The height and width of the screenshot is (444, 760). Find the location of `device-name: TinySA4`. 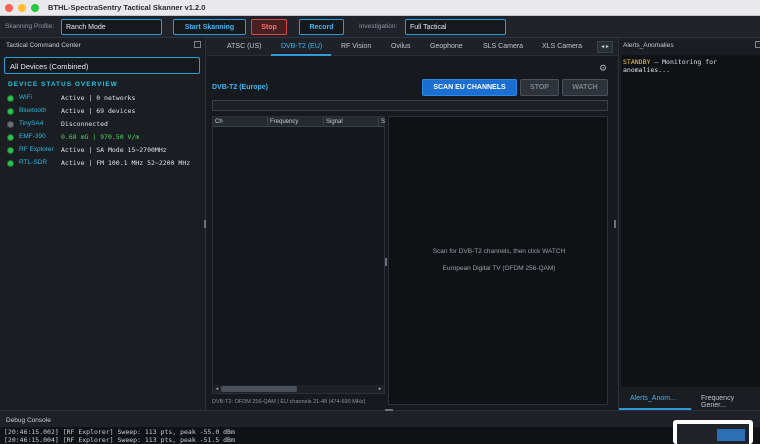

device-name: TinySA4 is located at coordinates (31, 123).